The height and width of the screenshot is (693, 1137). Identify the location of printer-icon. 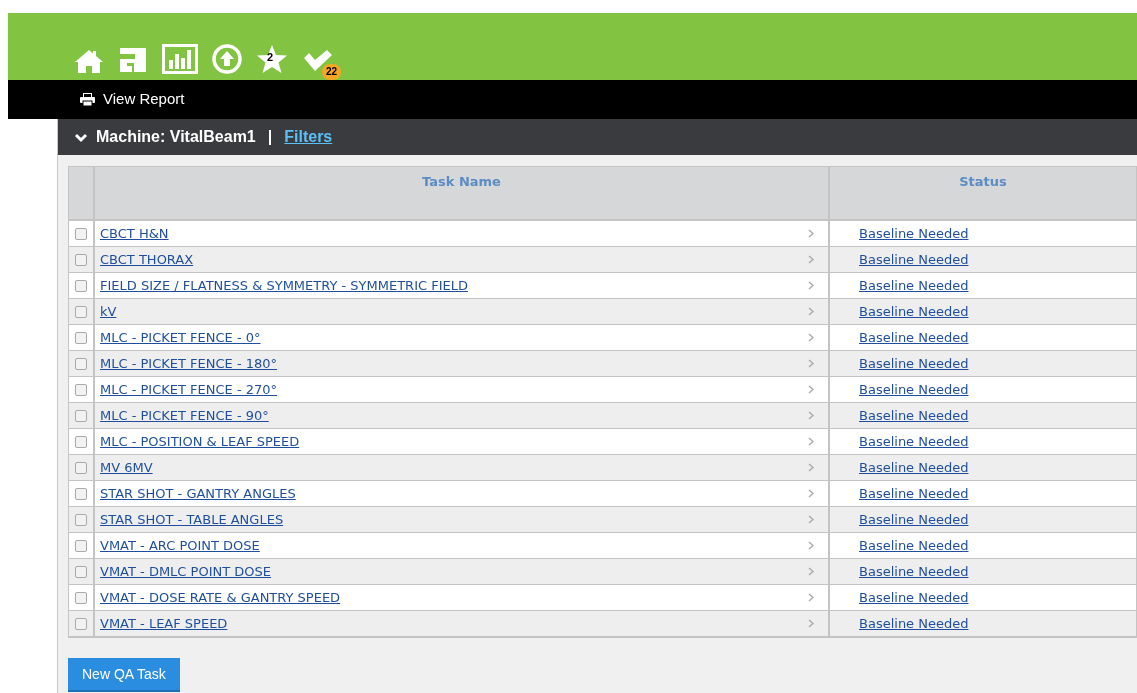
(87, 99).